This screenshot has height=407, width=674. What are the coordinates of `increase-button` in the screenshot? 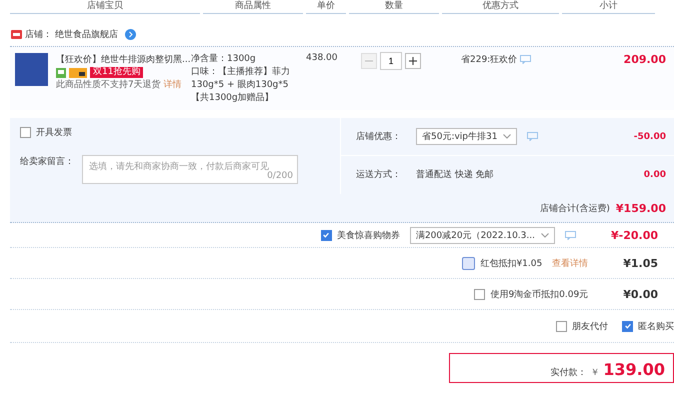 It's located at (413, 61).